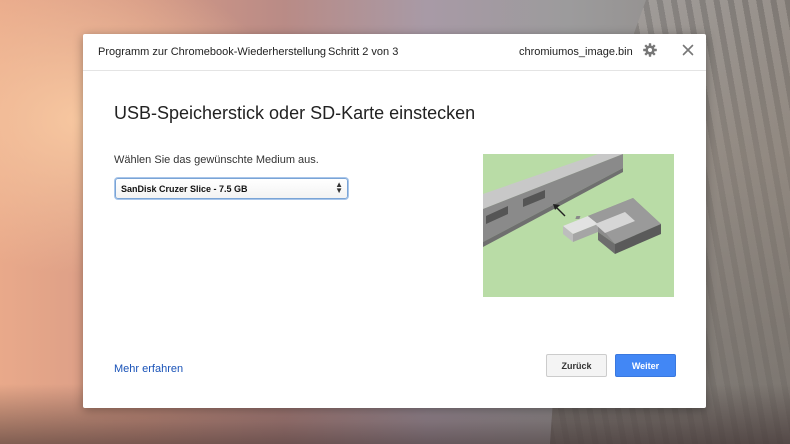  Describe the element at coordinates (576, 365) in the screenshot. I see `back-button: Zurück` at that location.